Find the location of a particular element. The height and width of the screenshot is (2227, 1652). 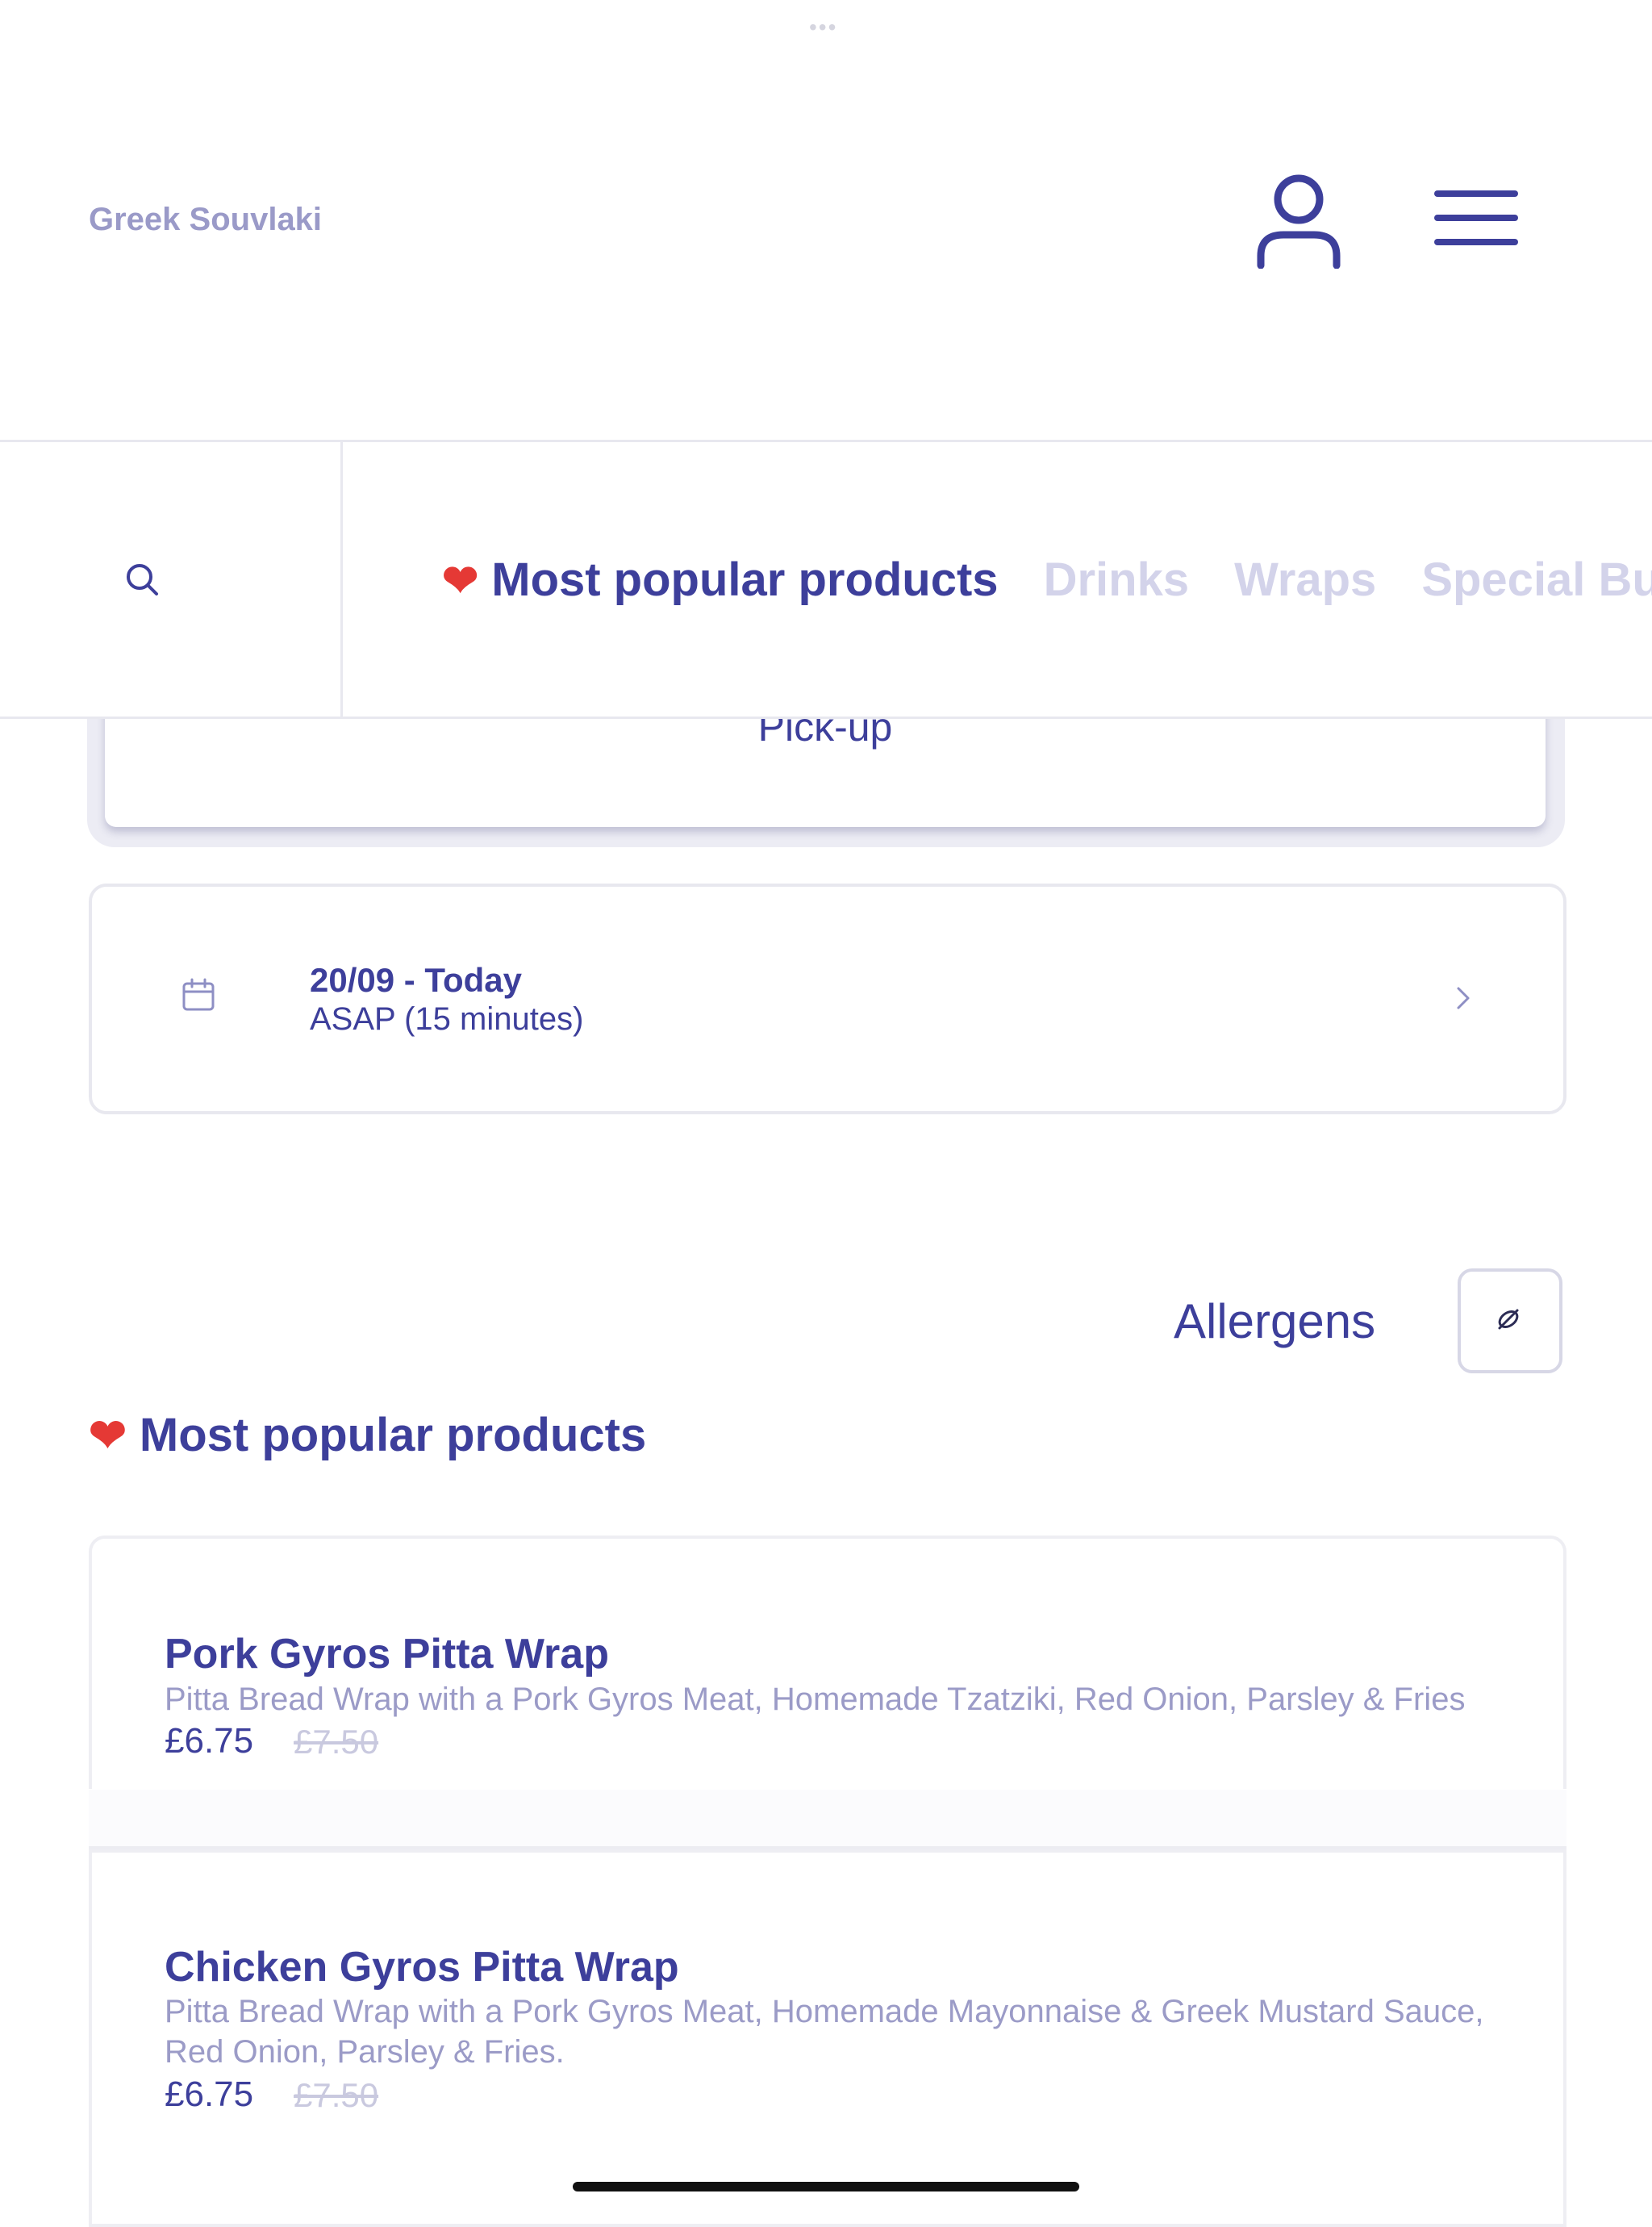

calendar-icon is located at coordinates (198, 995).